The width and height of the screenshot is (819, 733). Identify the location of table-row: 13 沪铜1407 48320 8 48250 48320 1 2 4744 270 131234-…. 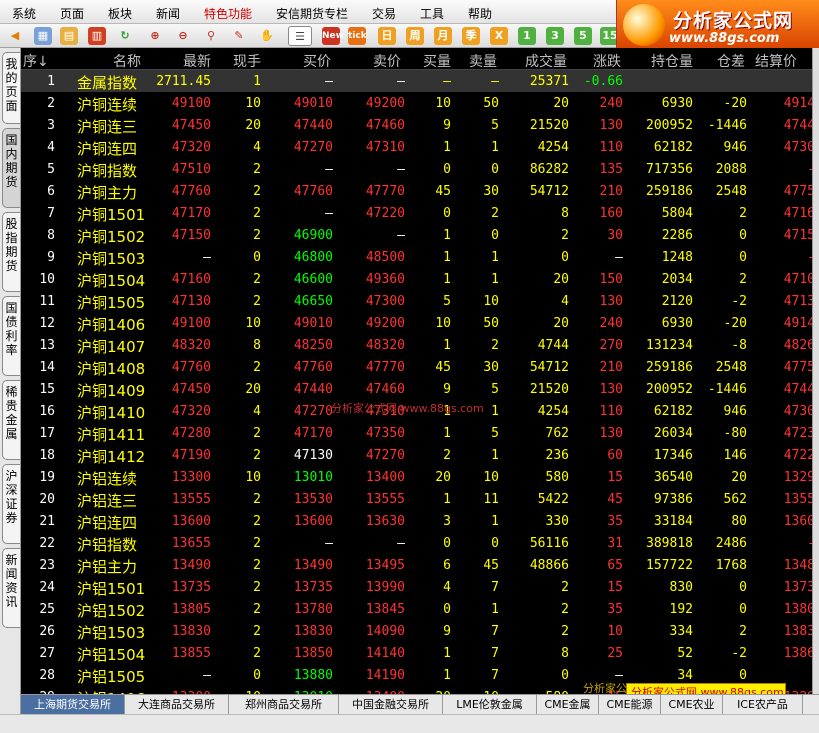
(416, 345).